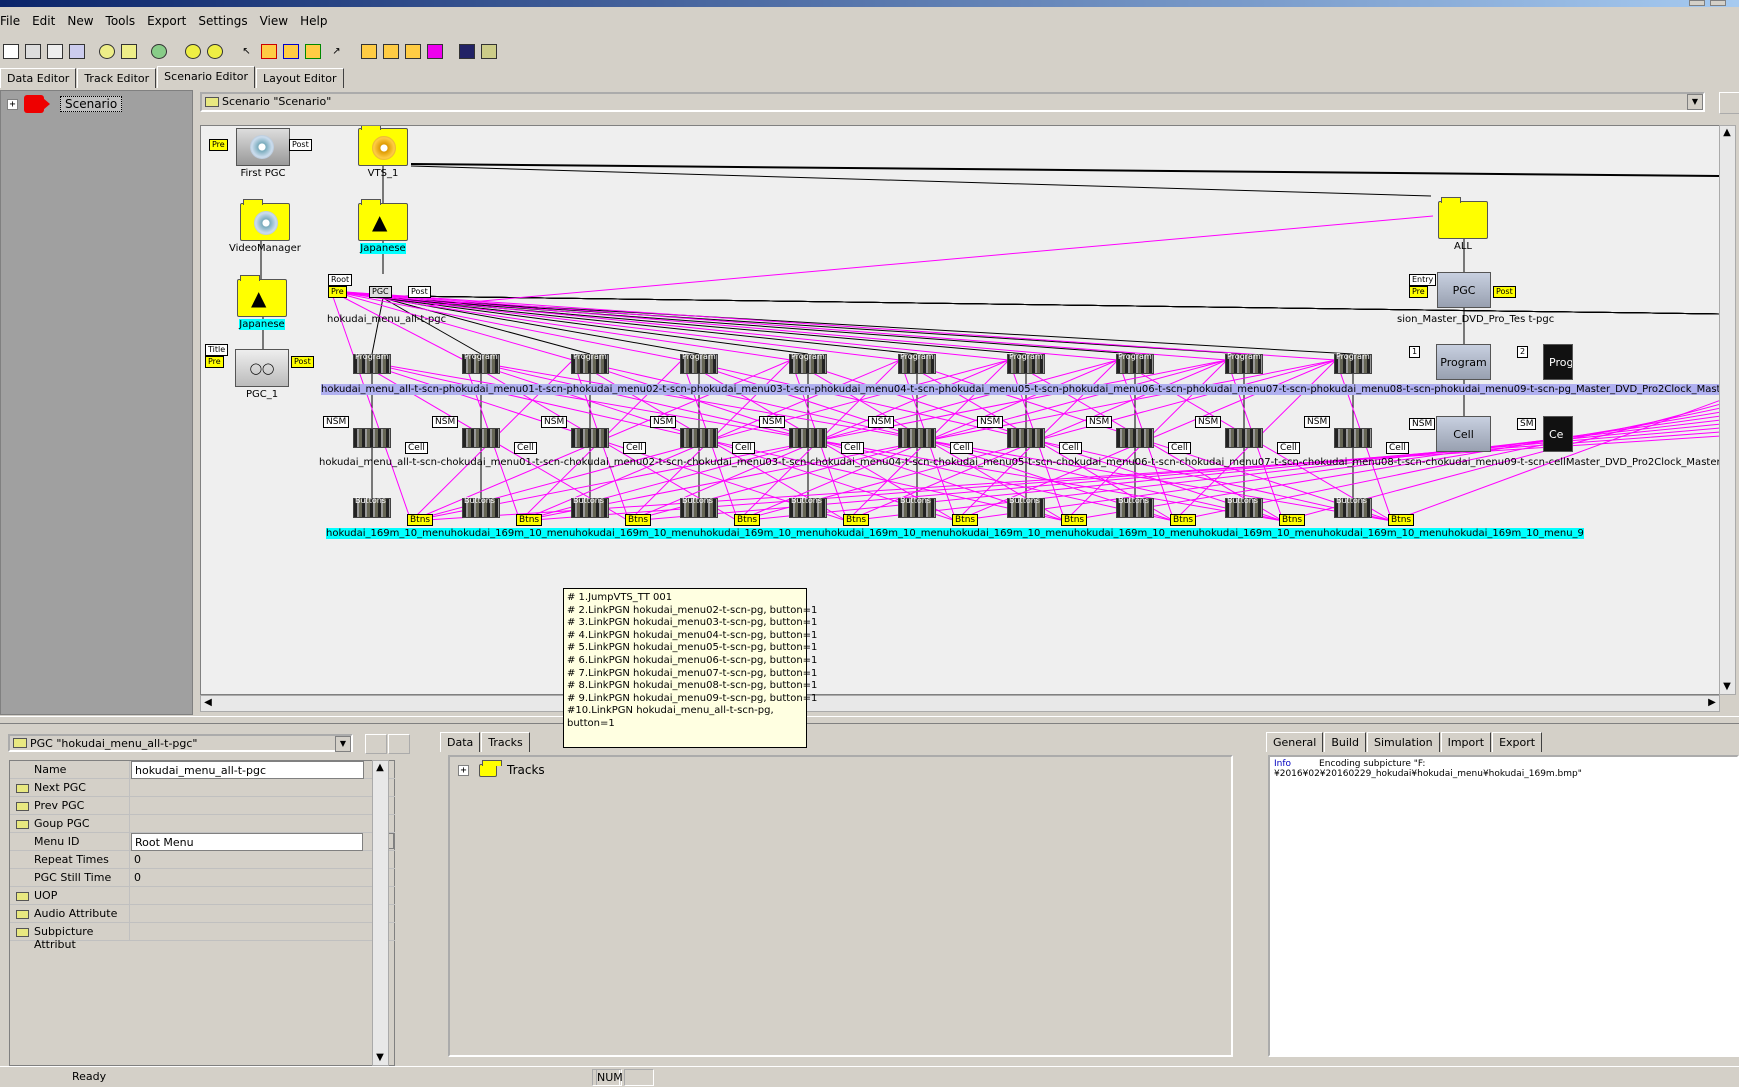  I want to click on scenario-icon, so click(106, 51).